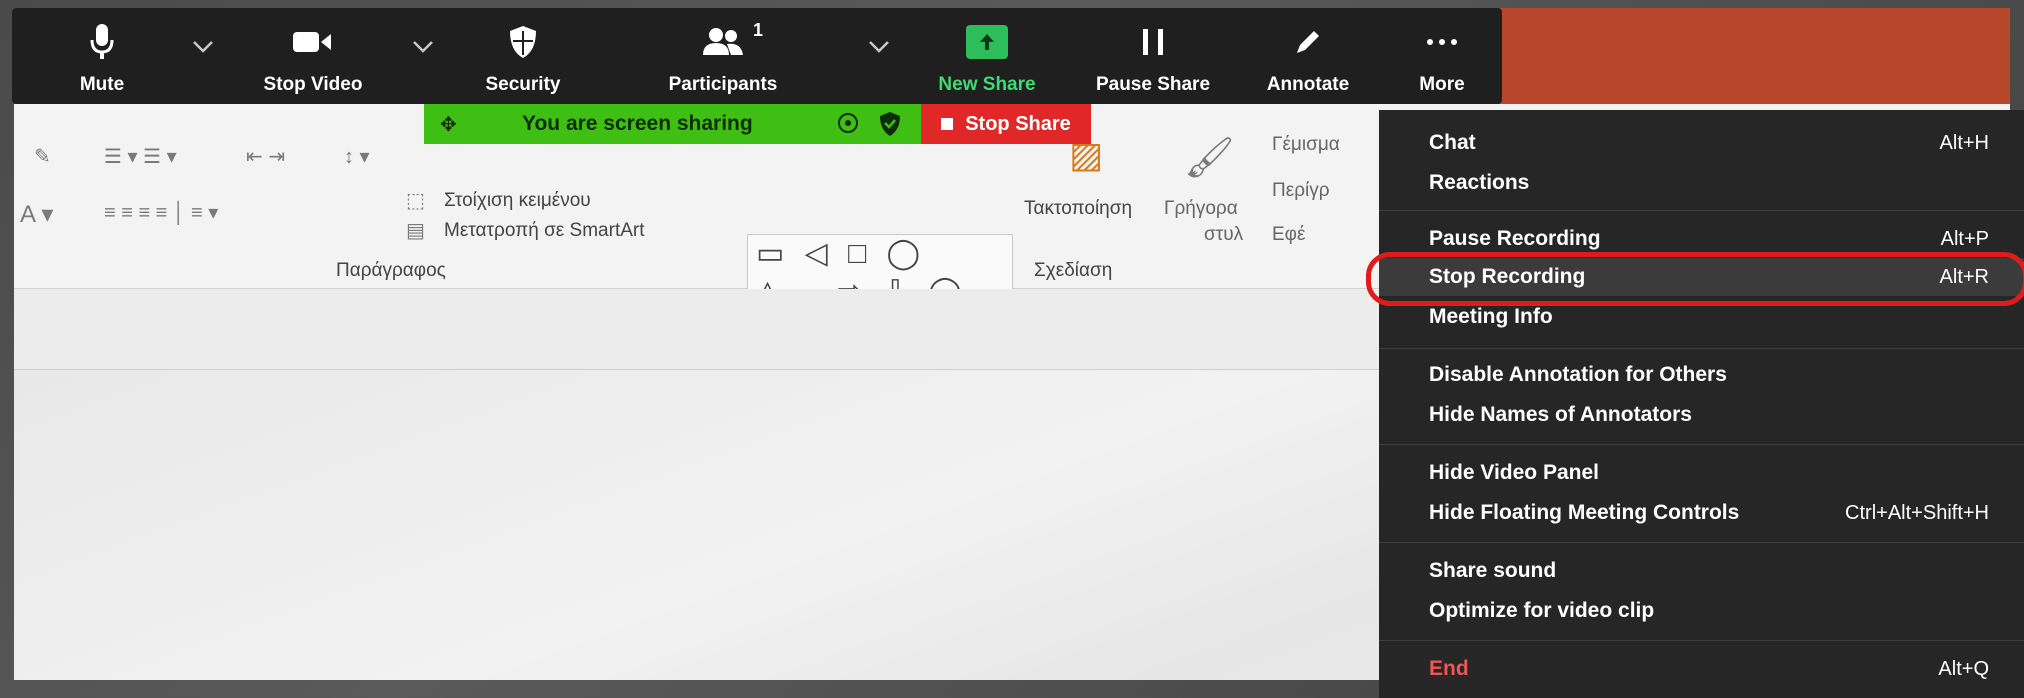 Image resolution: width=2024 pixels, height=698 pixels. I want to click on more-label: More, so click(1442, 84).